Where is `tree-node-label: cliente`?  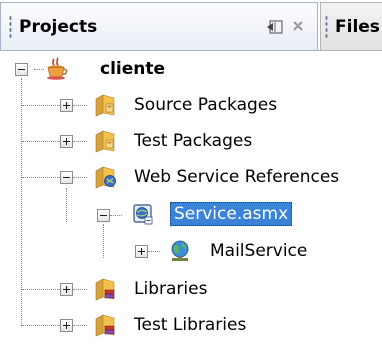 tree-node-label: cliente is located at coordinates (133, 69).